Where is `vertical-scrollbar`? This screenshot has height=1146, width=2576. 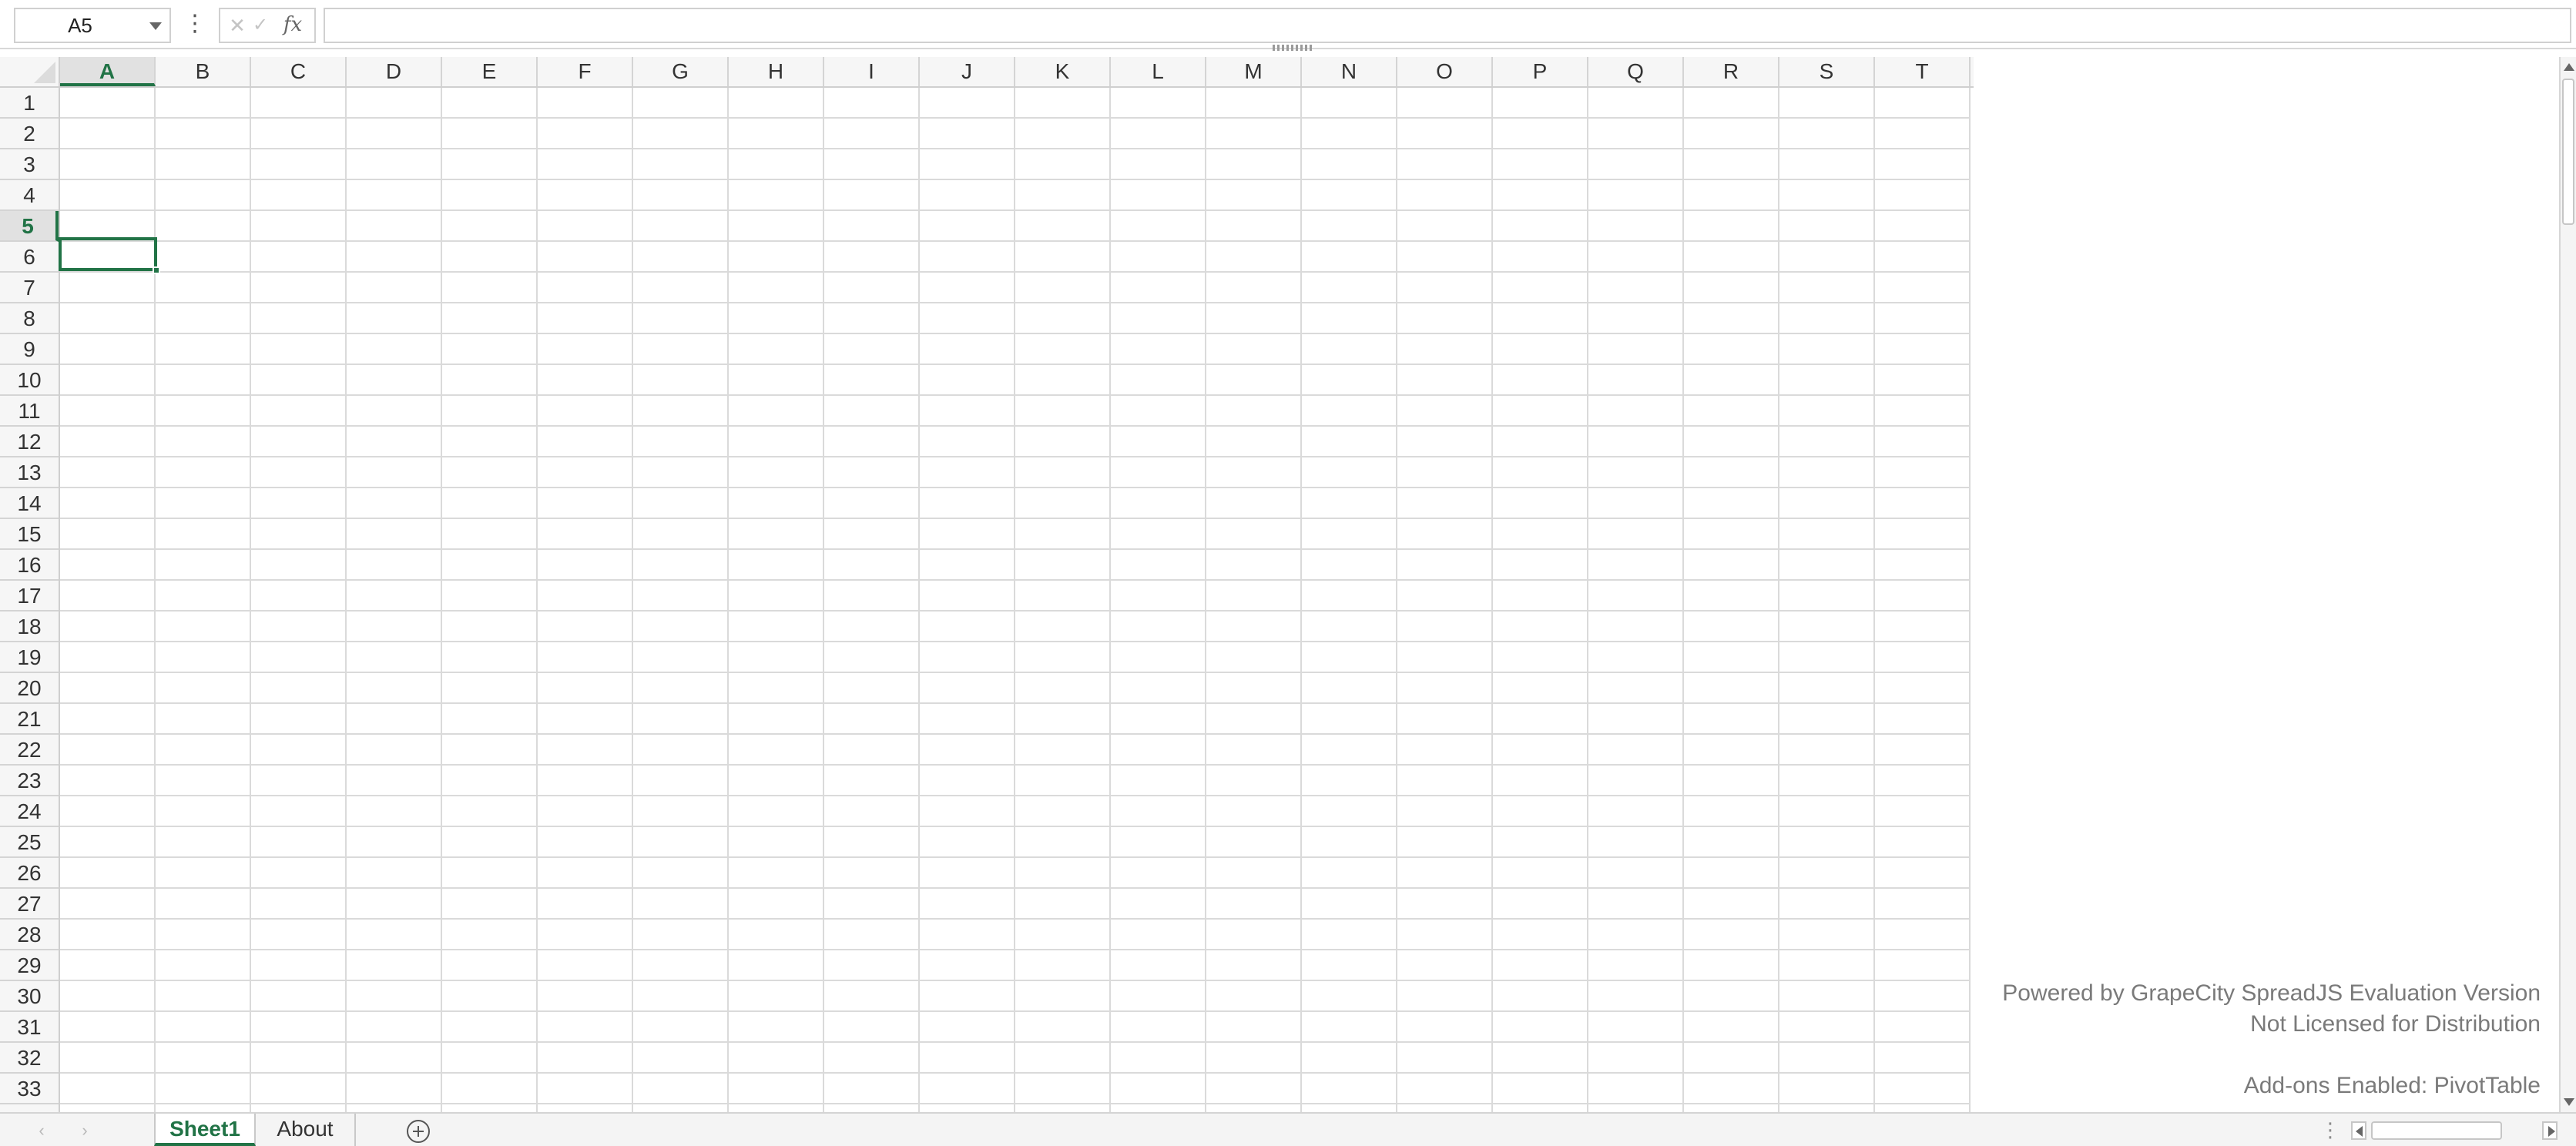 vertical-scrollbar is located at coordinates (2567, 584).